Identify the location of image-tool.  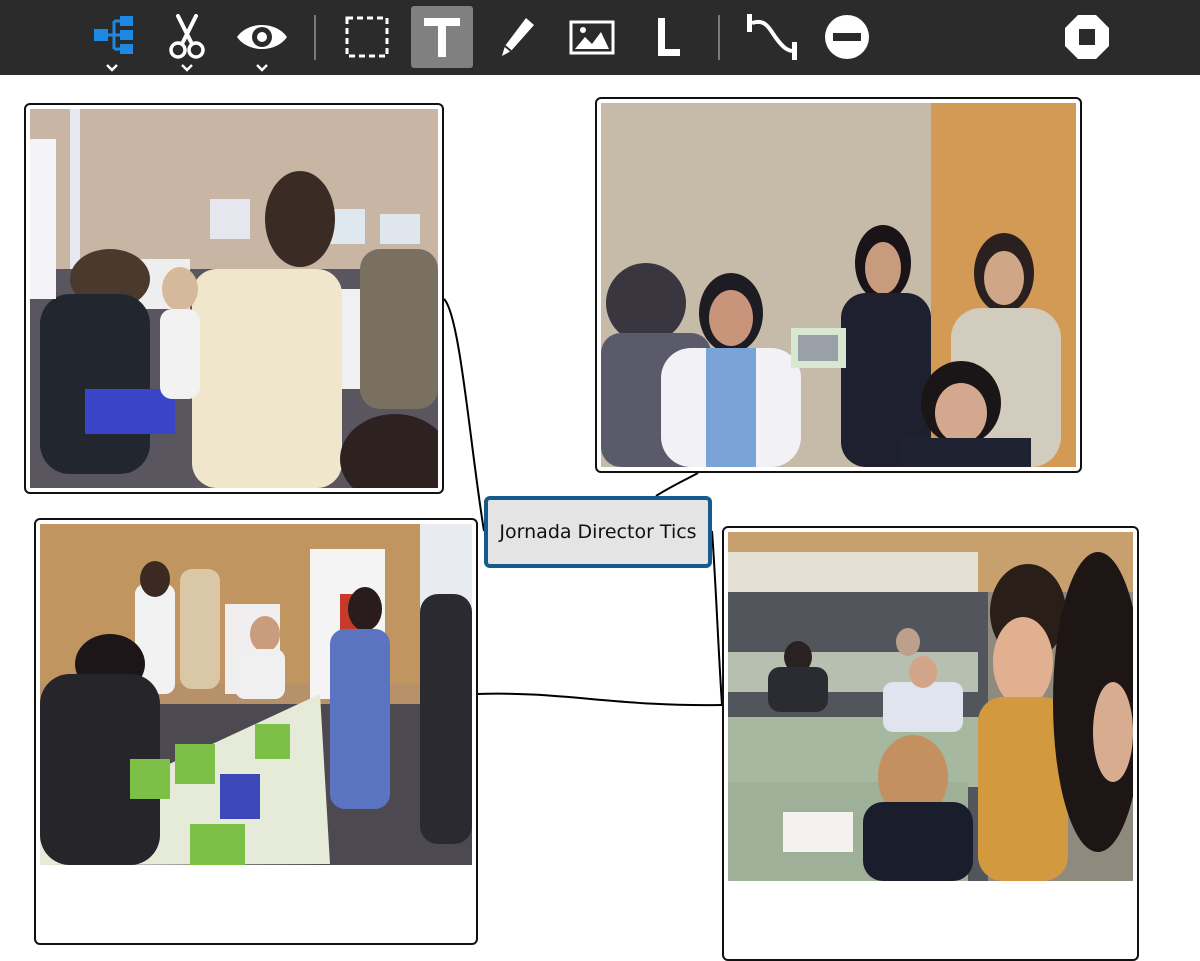
(592, 37).